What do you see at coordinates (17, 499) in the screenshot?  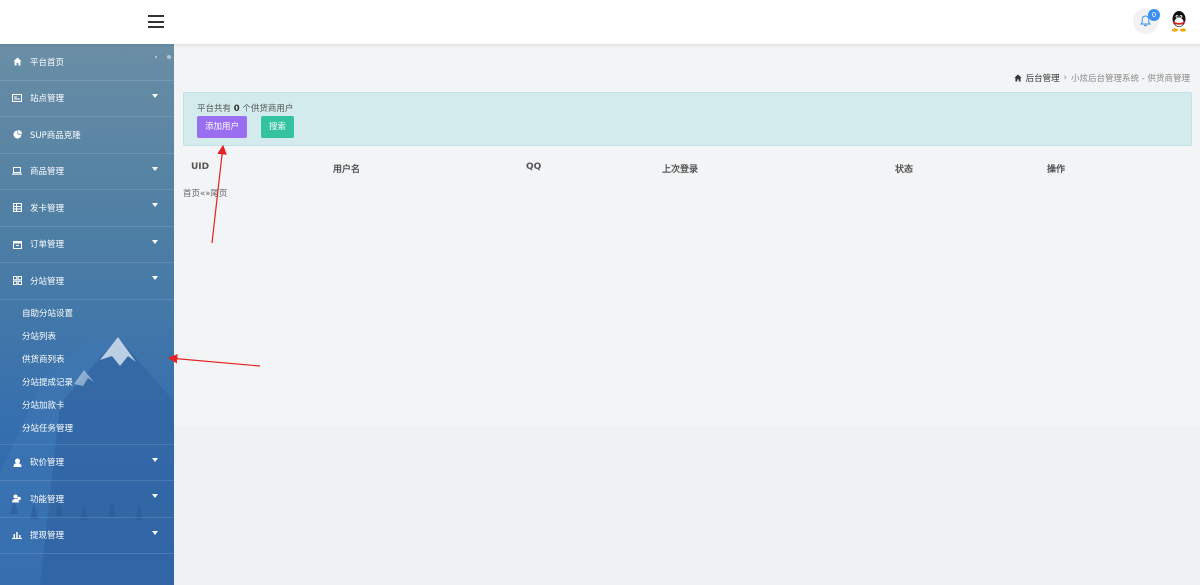 I see `users-icon` at bounding box center [17, 499].